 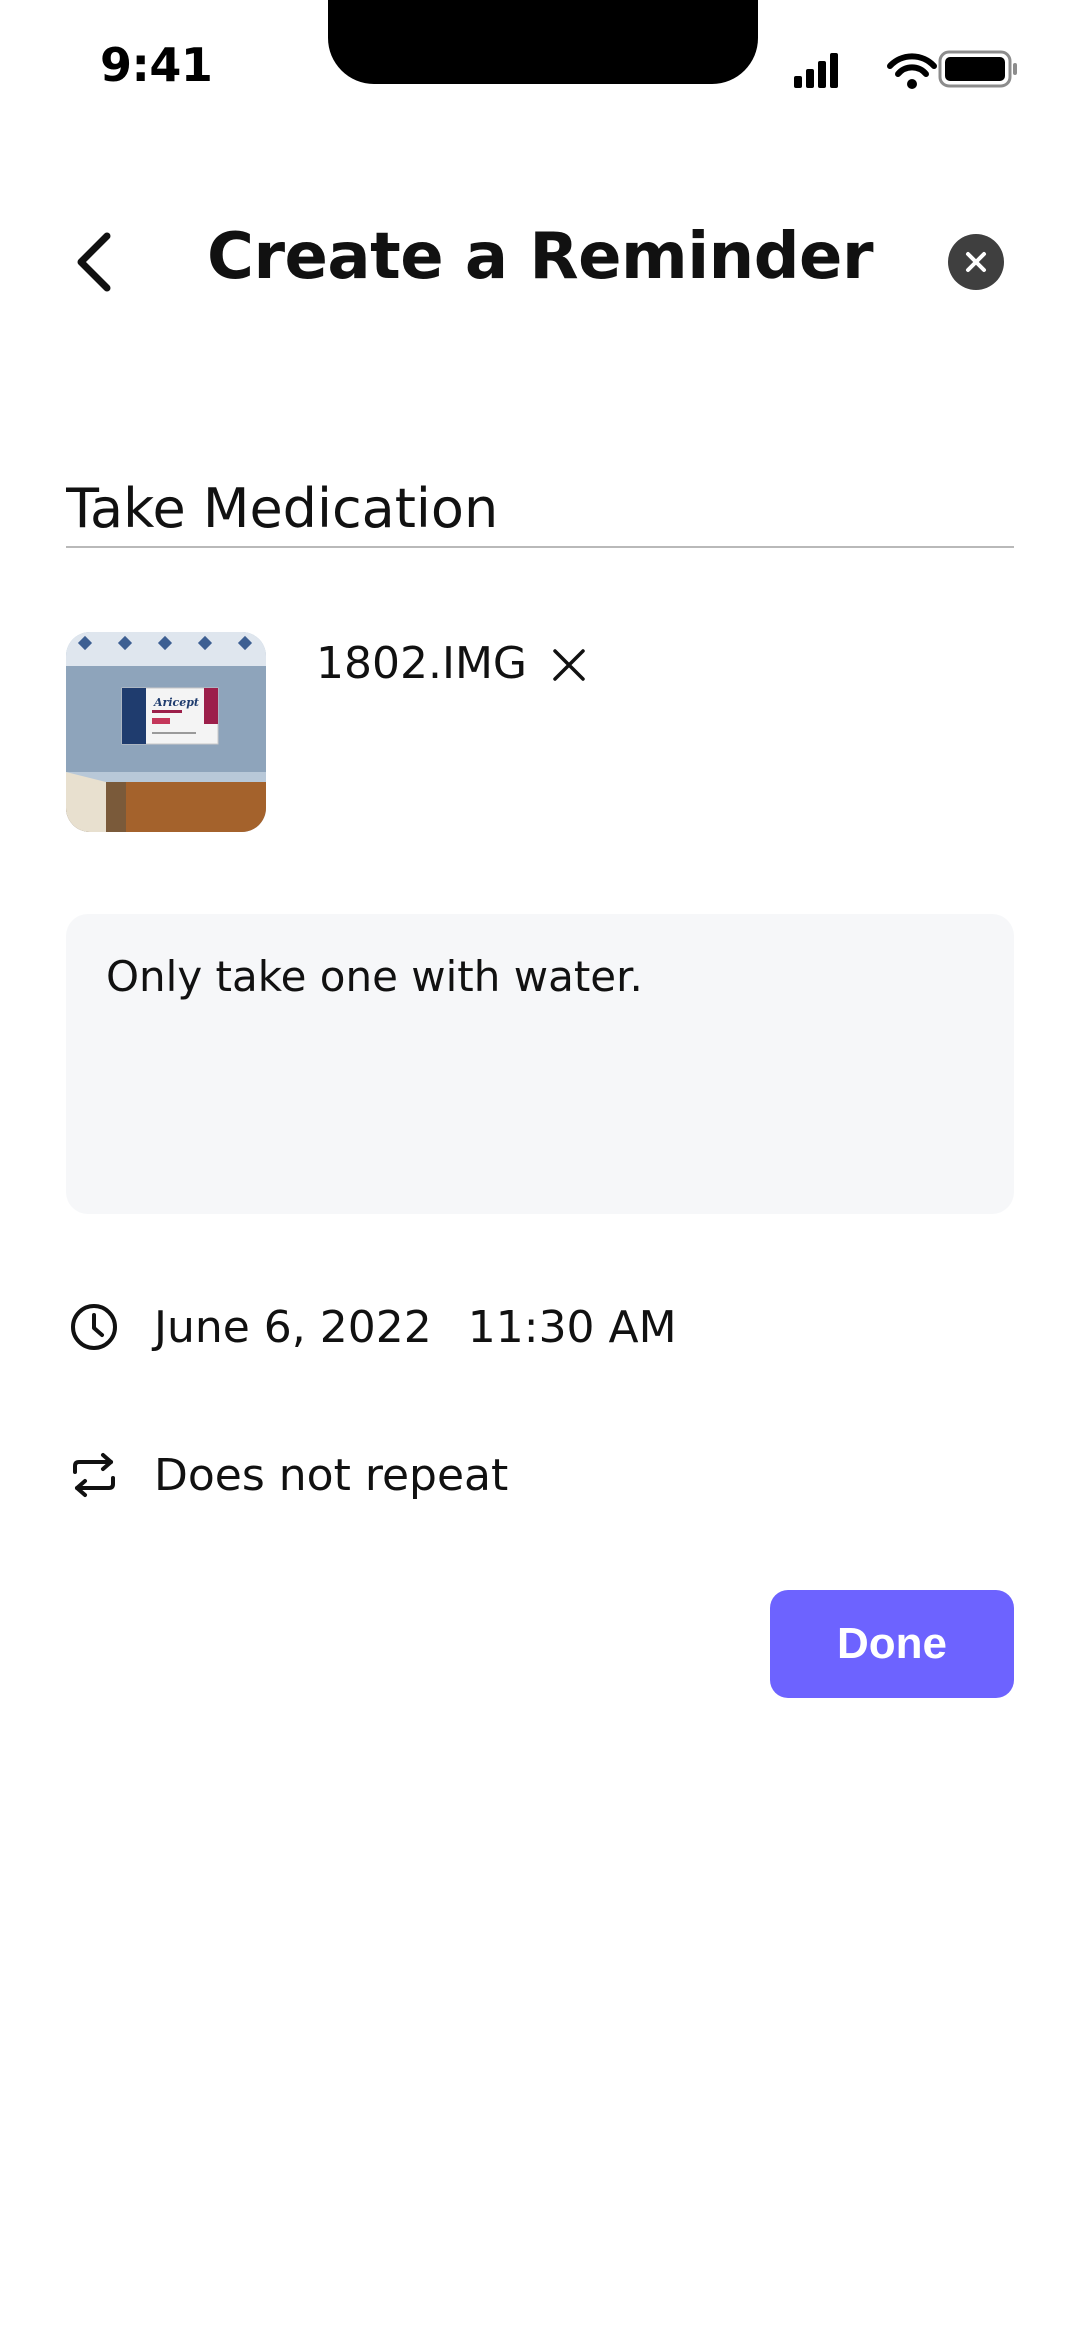 I want to click on status-icons, so click(x=905, y=70).